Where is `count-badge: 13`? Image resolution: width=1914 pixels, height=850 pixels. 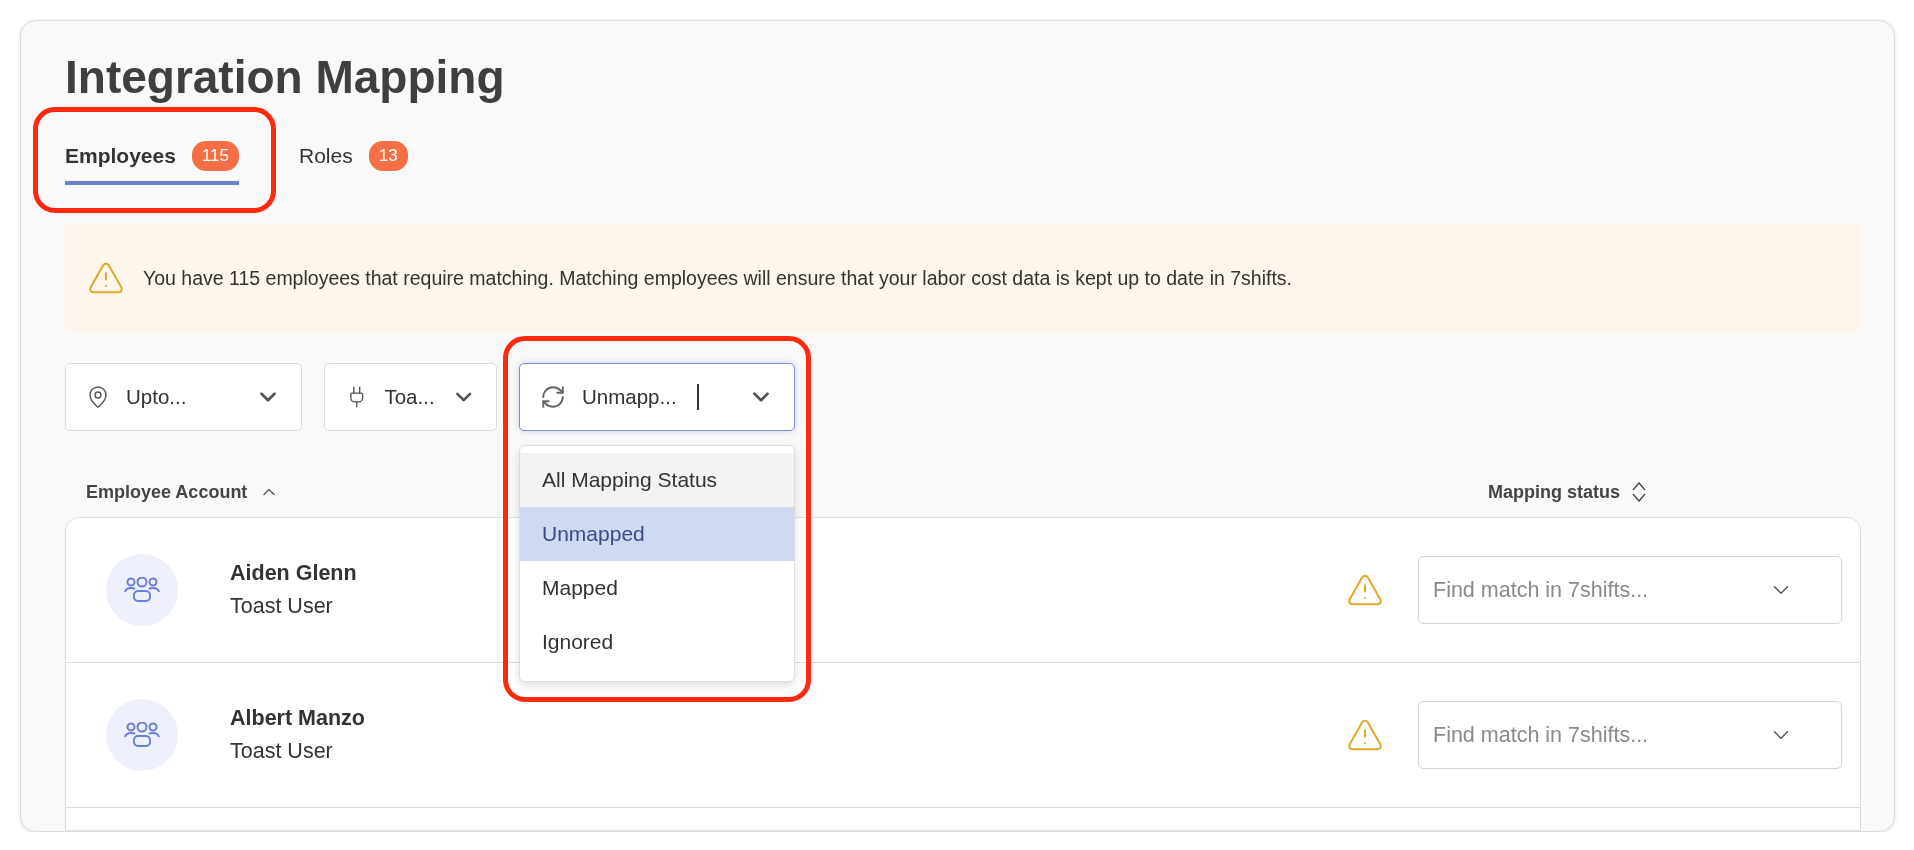 count-badge: 13 is located at coordinates (388, 156).